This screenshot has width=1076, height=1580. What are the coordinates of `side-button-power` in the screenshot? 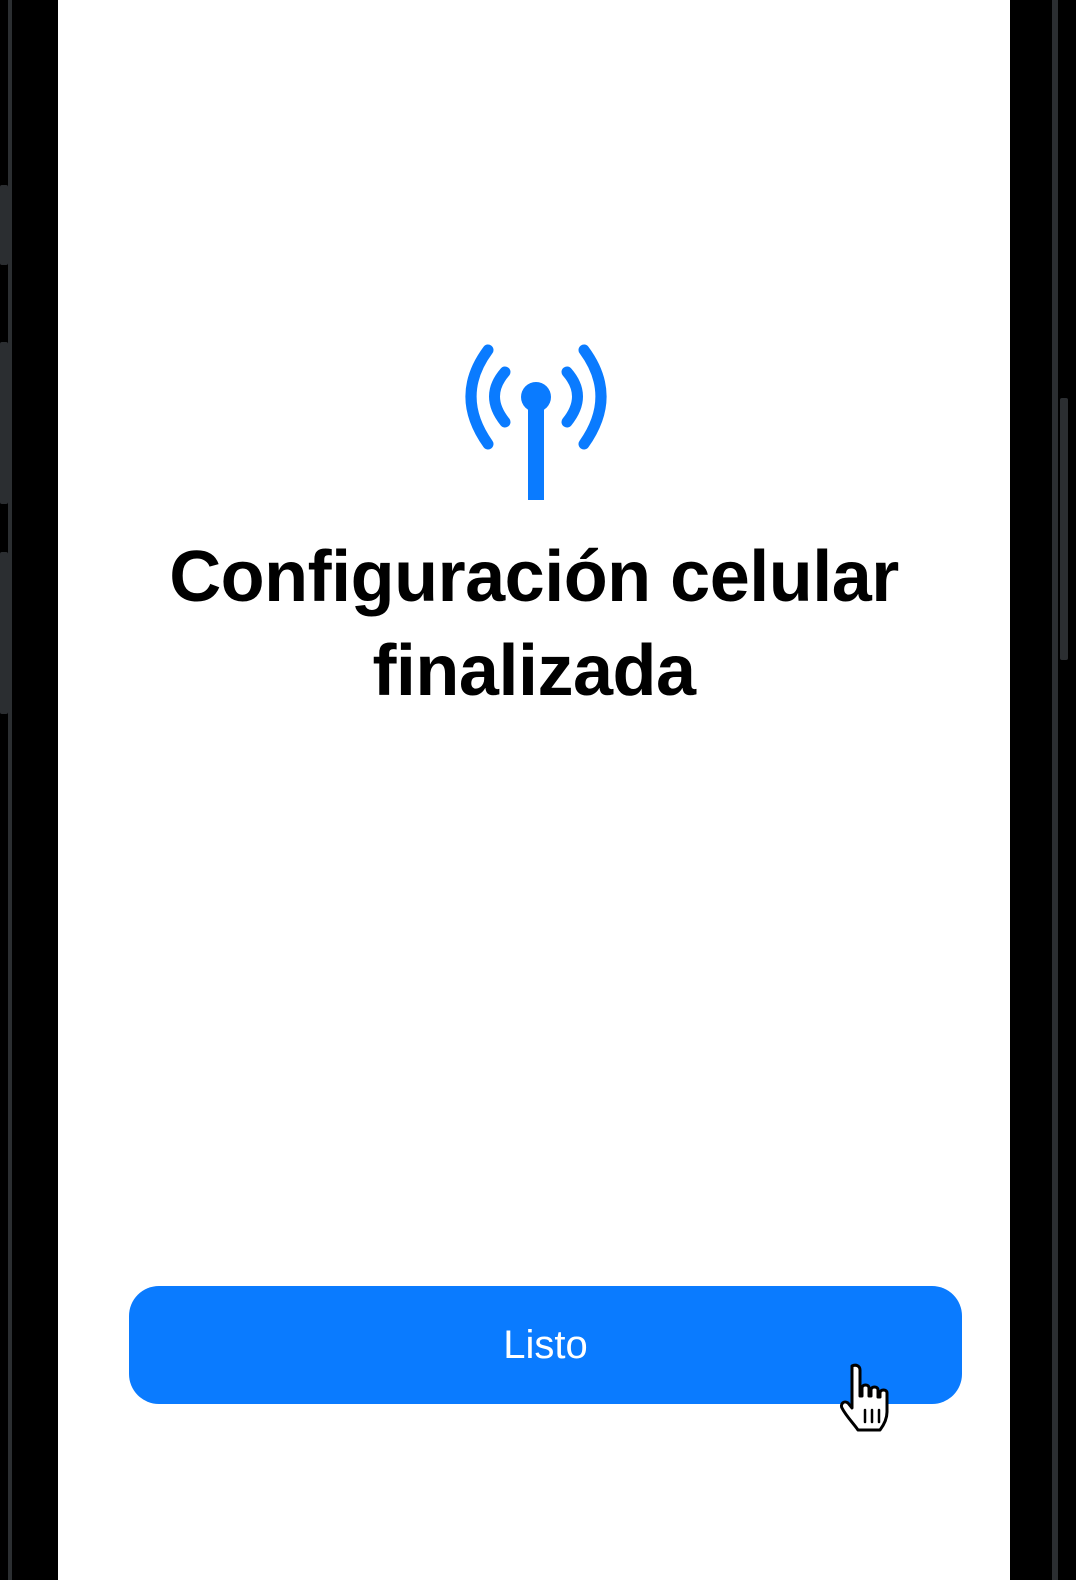 It's located at (1064, 529).